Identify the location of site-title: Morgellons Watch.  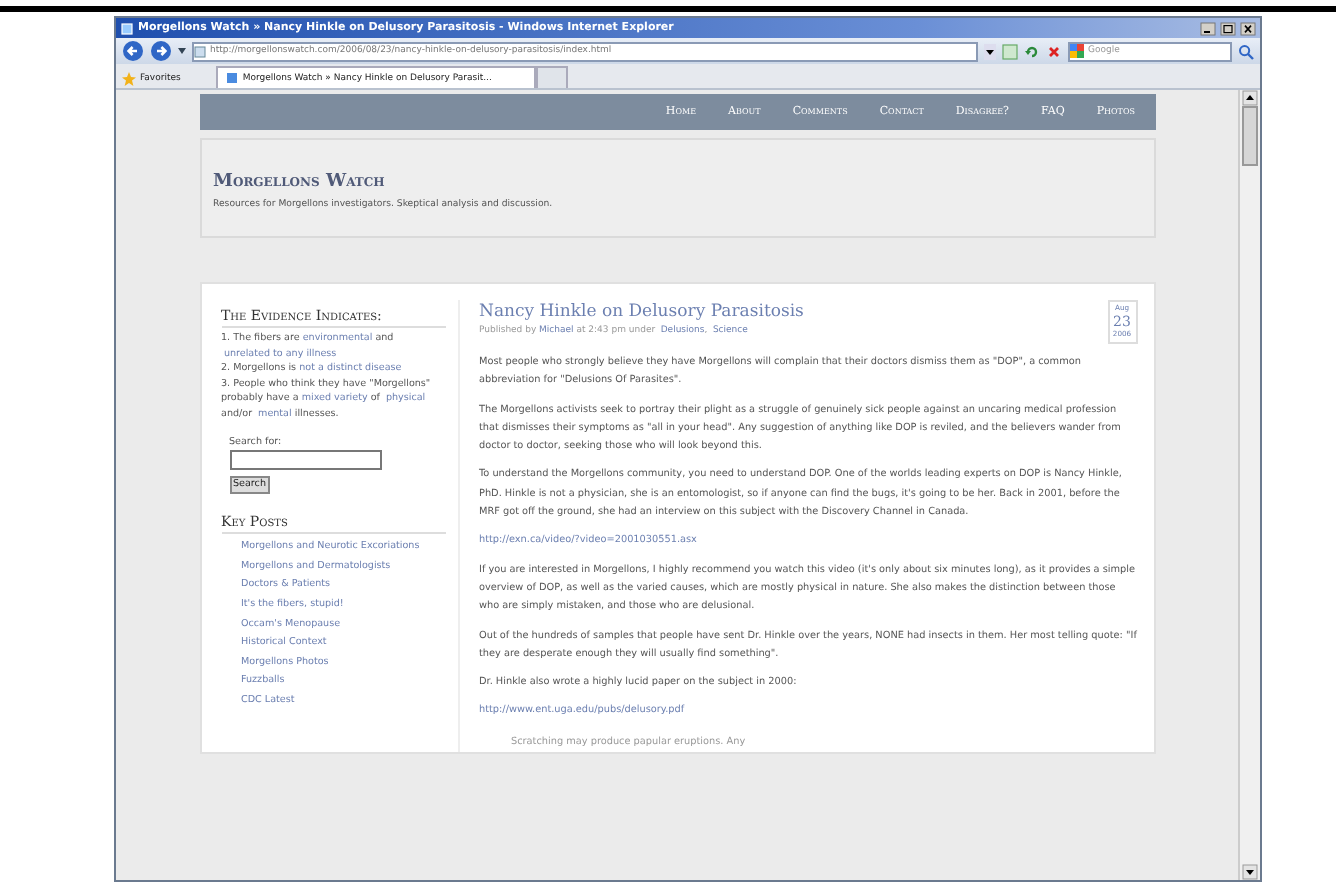
(299, 182).